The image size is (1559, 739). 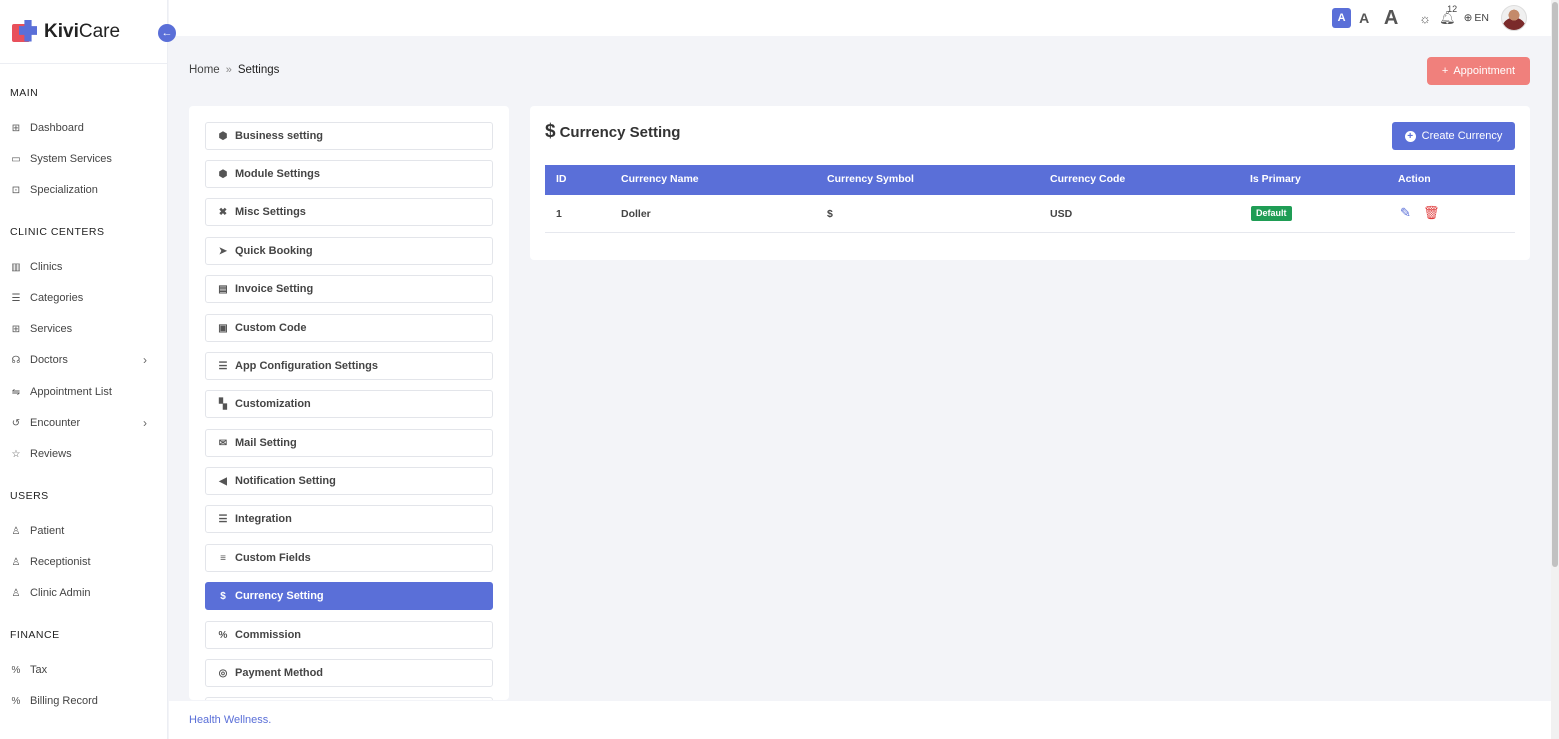 I want to click on settings-menu-item-quick-booking: ➤ Quick Booking, so click(x=349, y=251).